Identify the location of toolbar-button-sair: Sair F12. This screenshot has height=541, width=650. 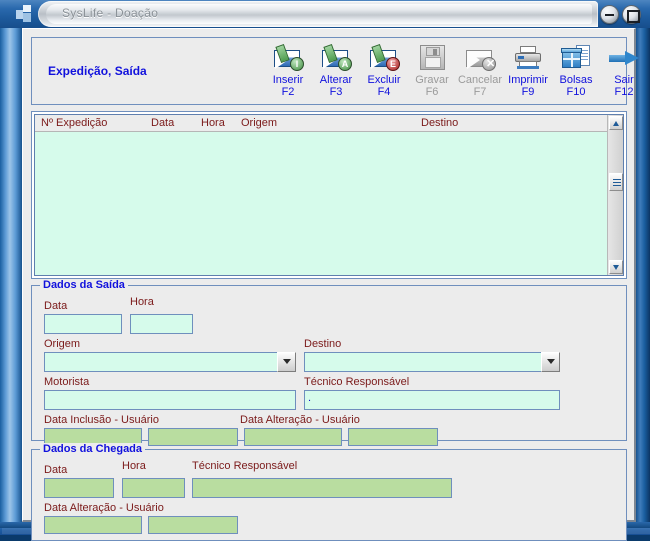
(624, 73).